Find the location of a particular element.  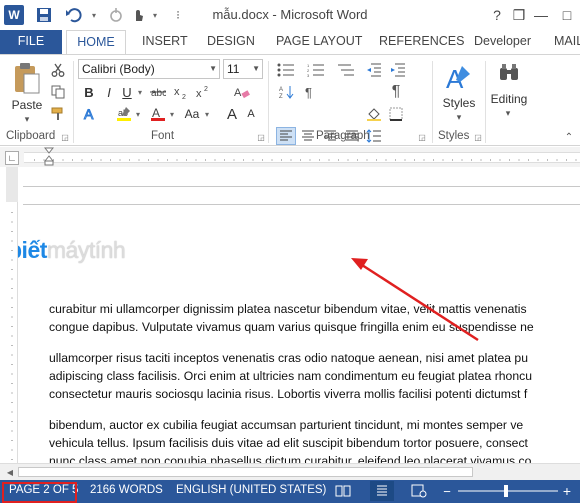

horizontal-scrollbar: ◀ is located at coordinates (290, 471).